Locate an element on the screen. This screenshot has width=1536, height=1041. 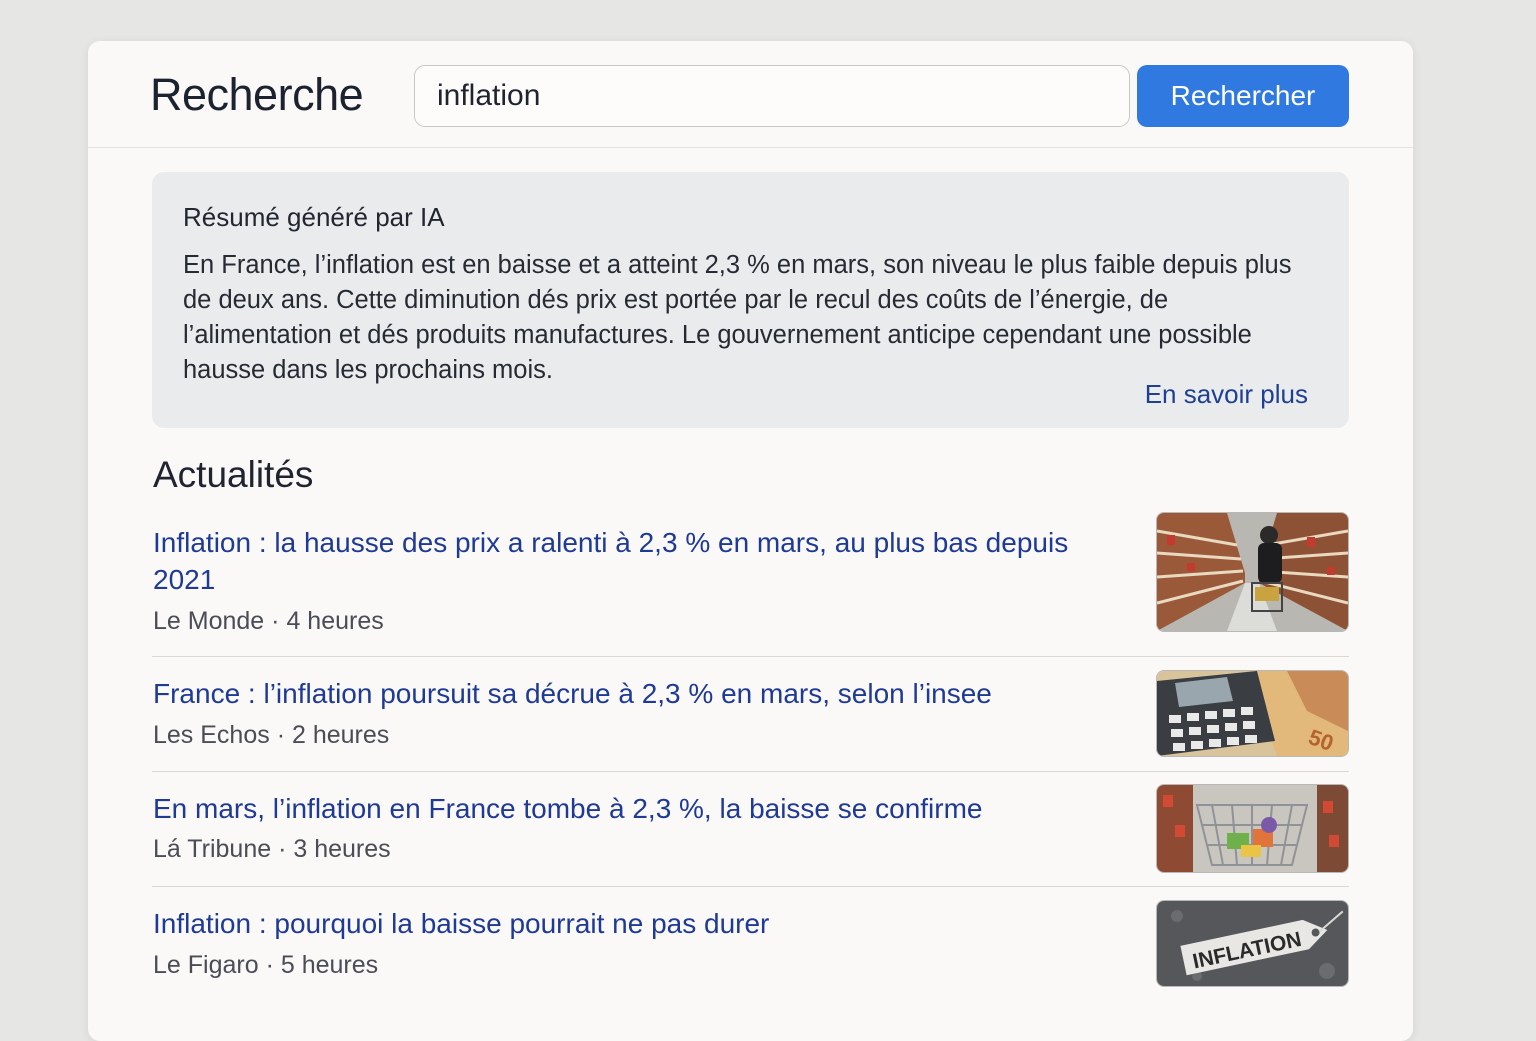
news-source: Le Monde is located at coordinates (209, 621).